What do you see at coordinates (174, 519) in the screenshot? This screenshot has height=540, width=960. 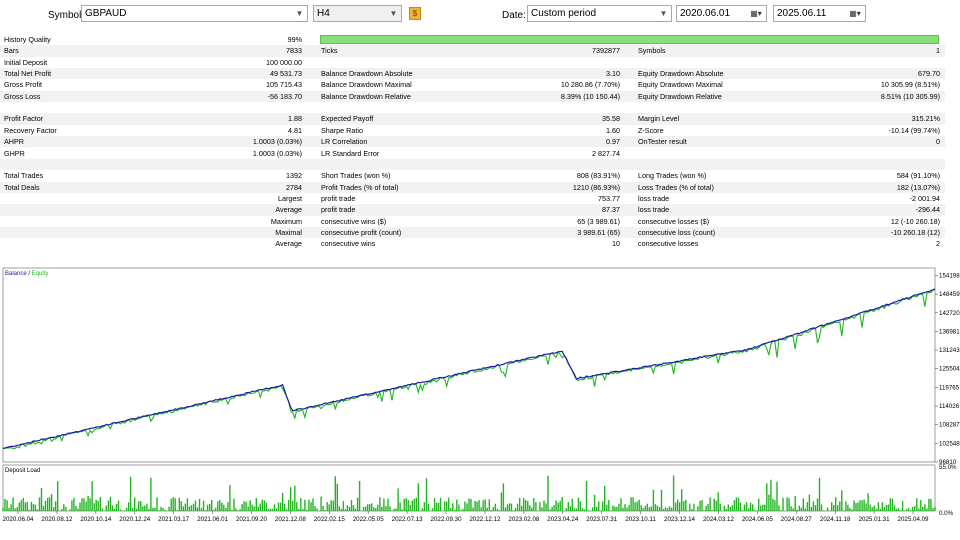 I see `x-tick-label: 2021.03.17` at bounding box center [174, 519].